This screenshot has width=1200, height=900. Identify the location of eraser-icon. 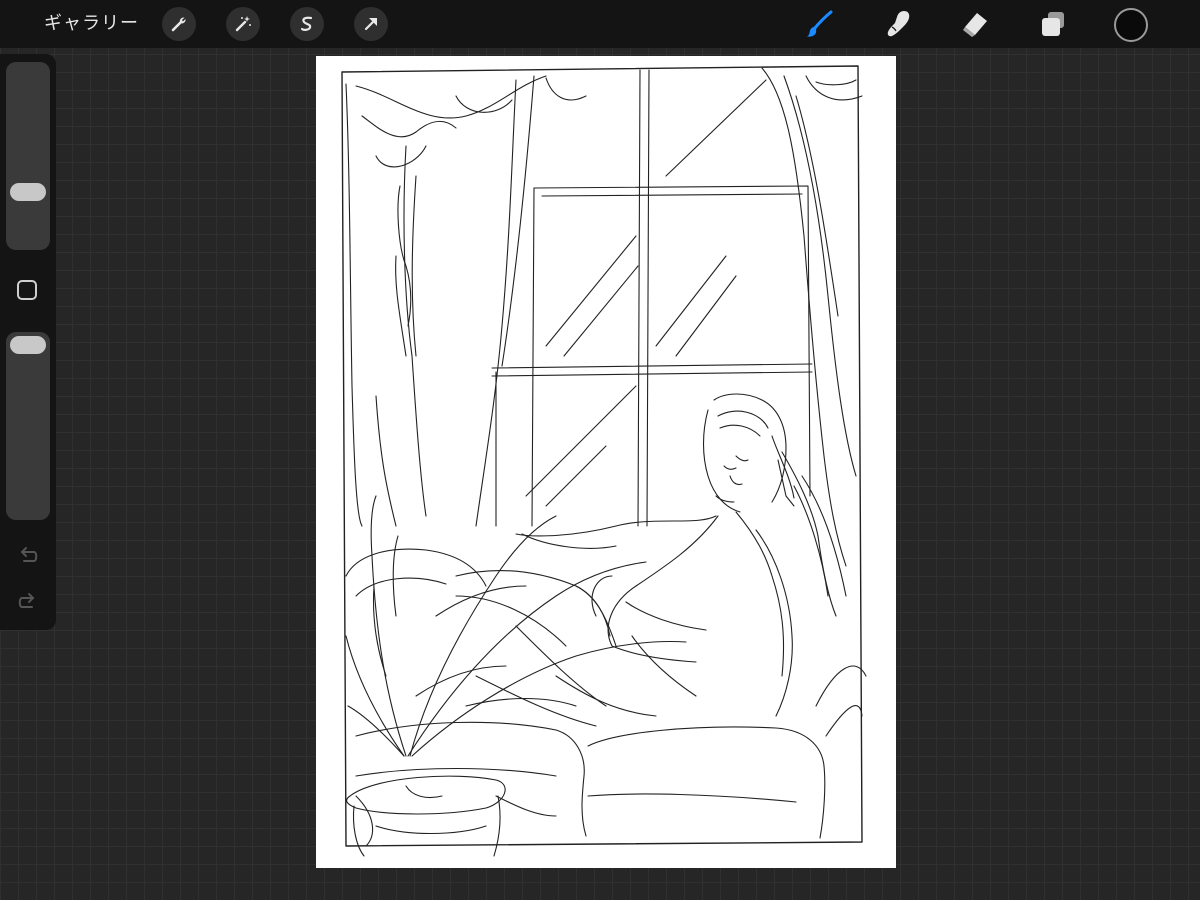
(975, 25).